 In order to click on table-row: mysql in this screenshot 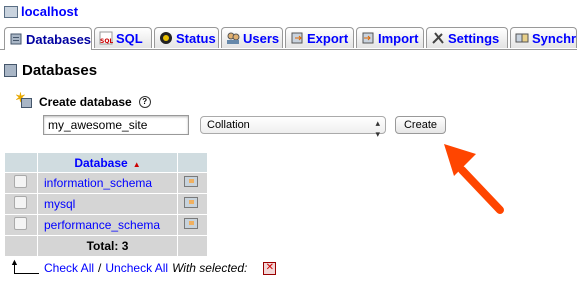, I will do `click(106, 204)`.